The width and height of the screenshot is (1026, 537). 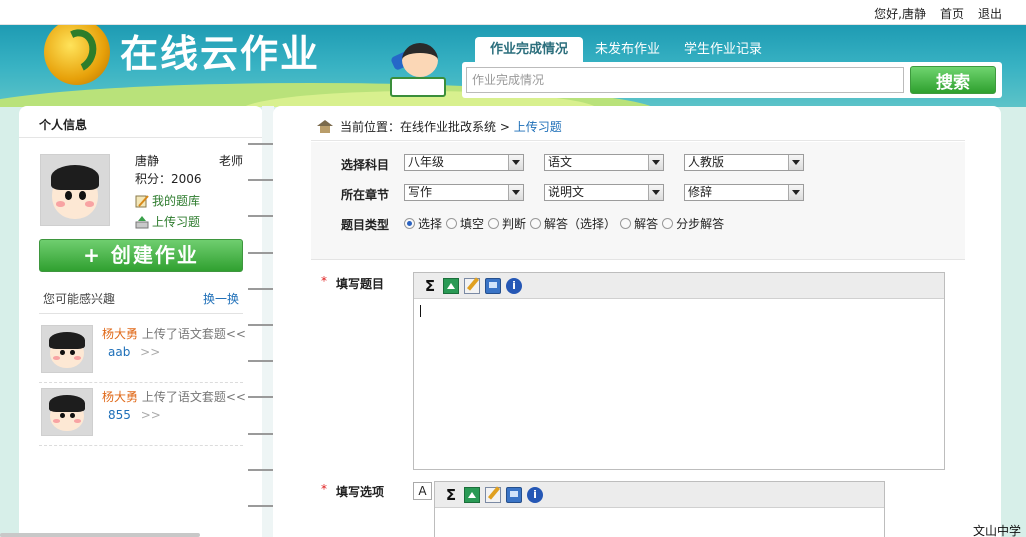 I want to click on radio-true-false: 判断, so click(x=507, y=223).